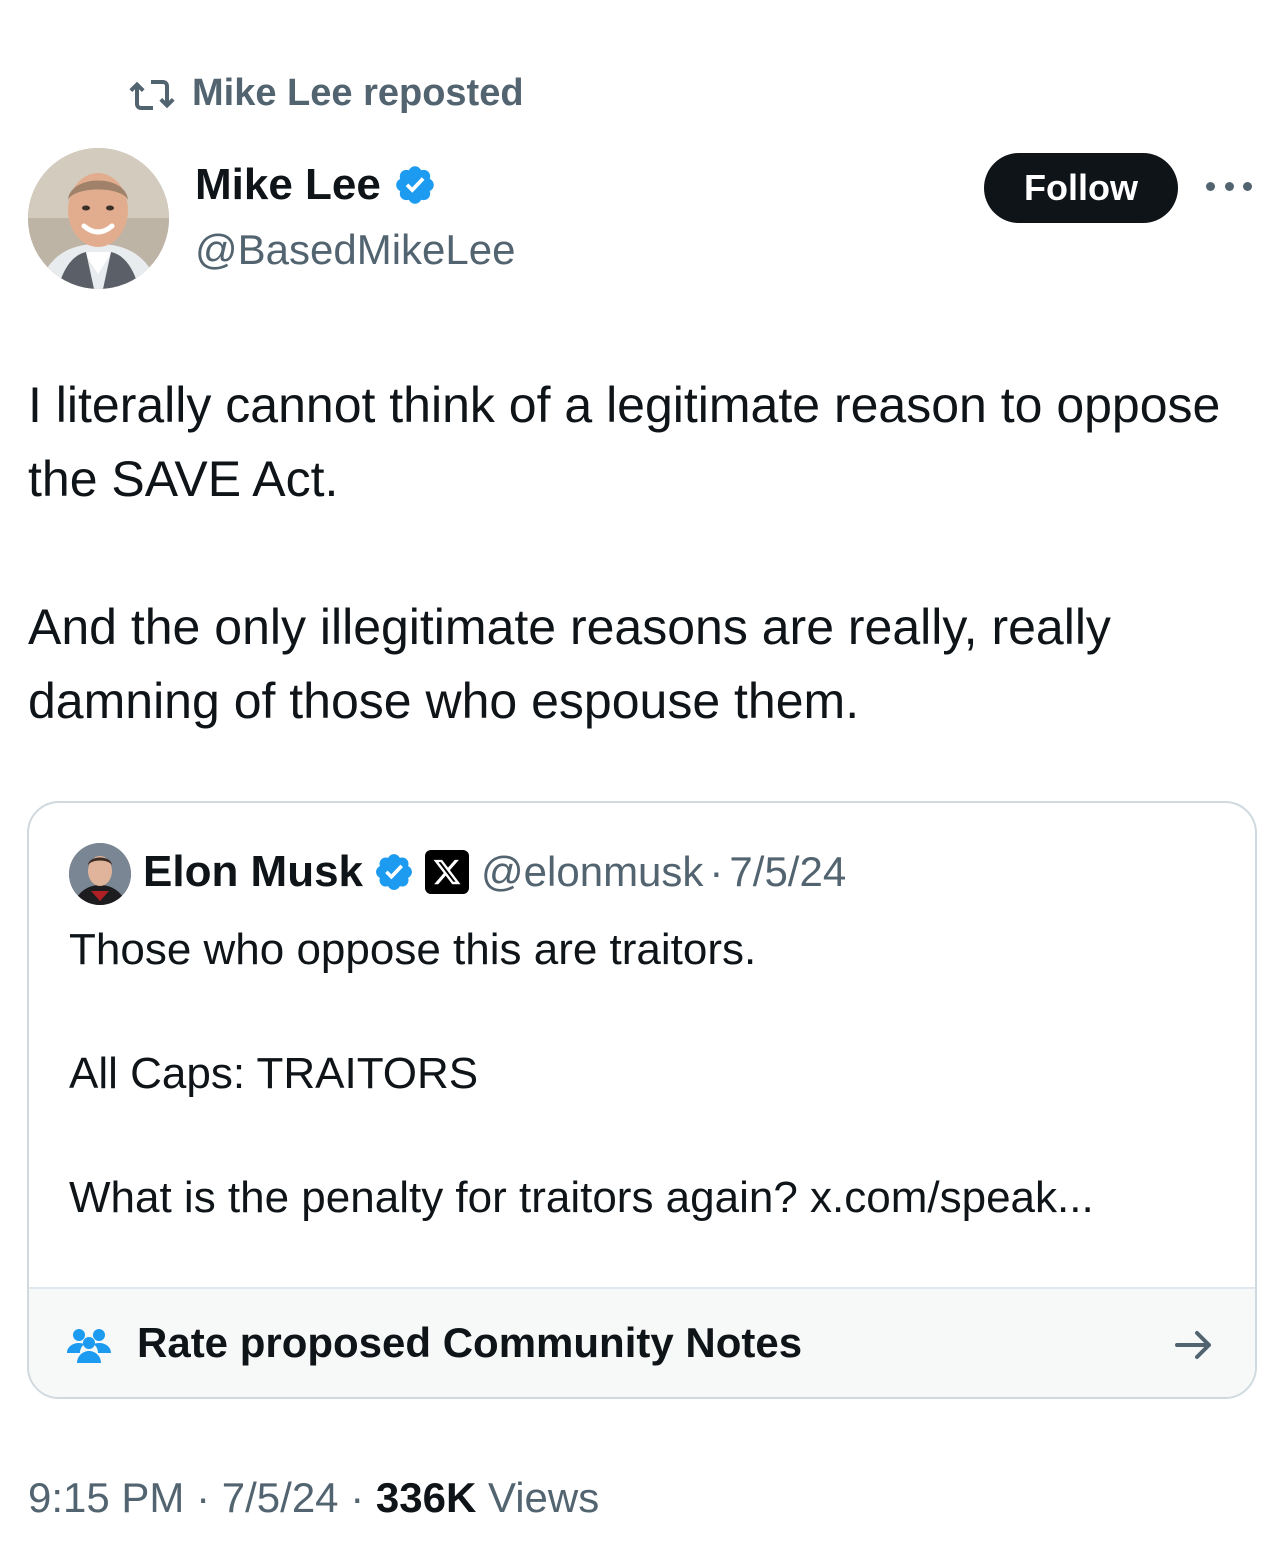  What do you see at coordinates (355, 250) in the screenshot?
I see `author-handle: @BasedMikeLee` at bounding box center [355, 250].